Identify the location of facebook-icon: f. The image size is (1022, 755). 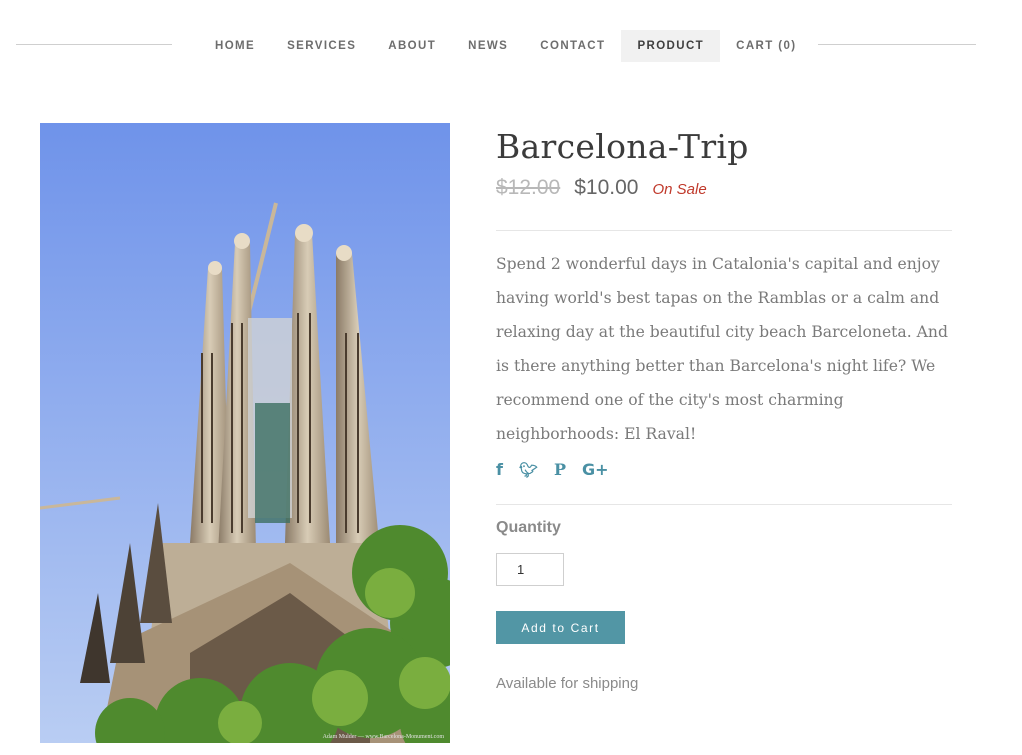
(499, 469).